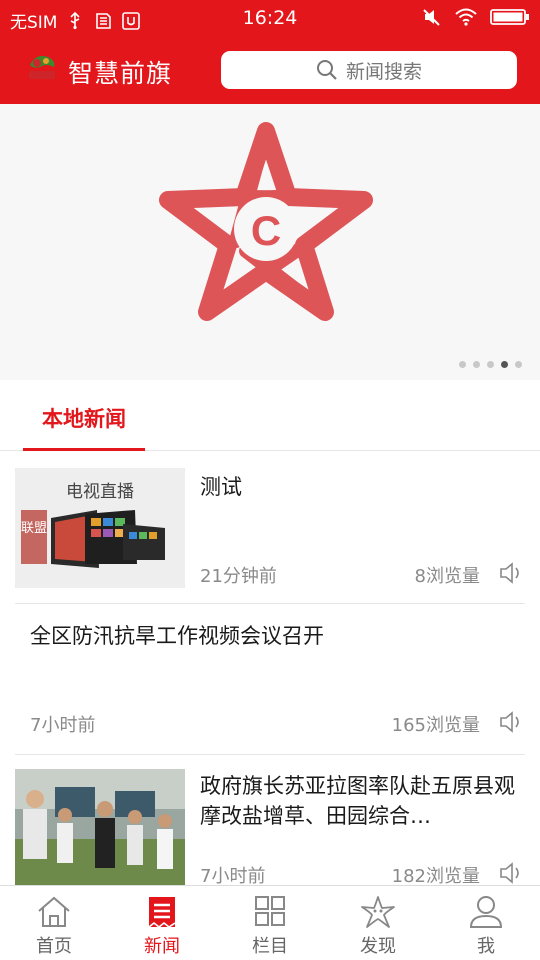  Describe the element at coordinates (466, 17) in the screenshot. I see `wifi-icon` at that location.